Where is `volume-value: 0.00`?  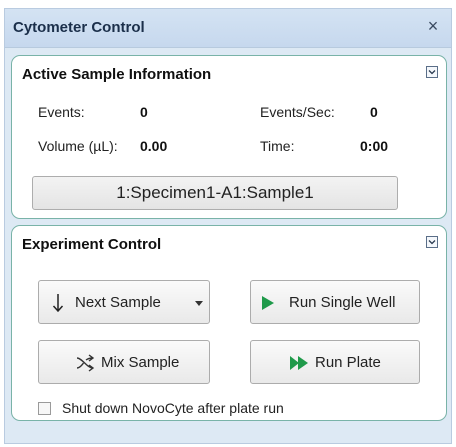 volume-value: 0.00 is located at coordinates (154, 146).